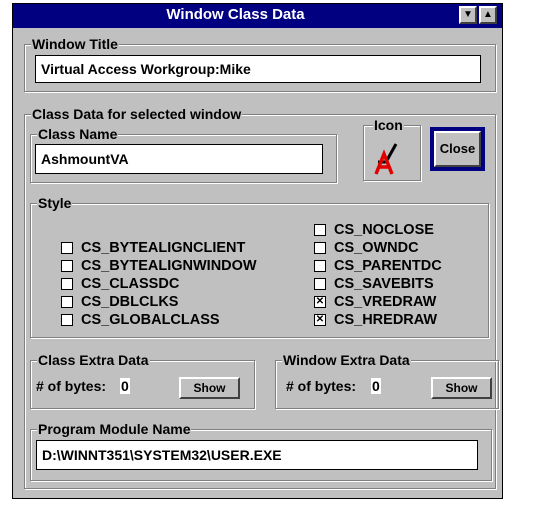 Image resolution: width=536 pixels, height=509 pixels. I want to click on minimize-button: ▼, so click(468, 15).